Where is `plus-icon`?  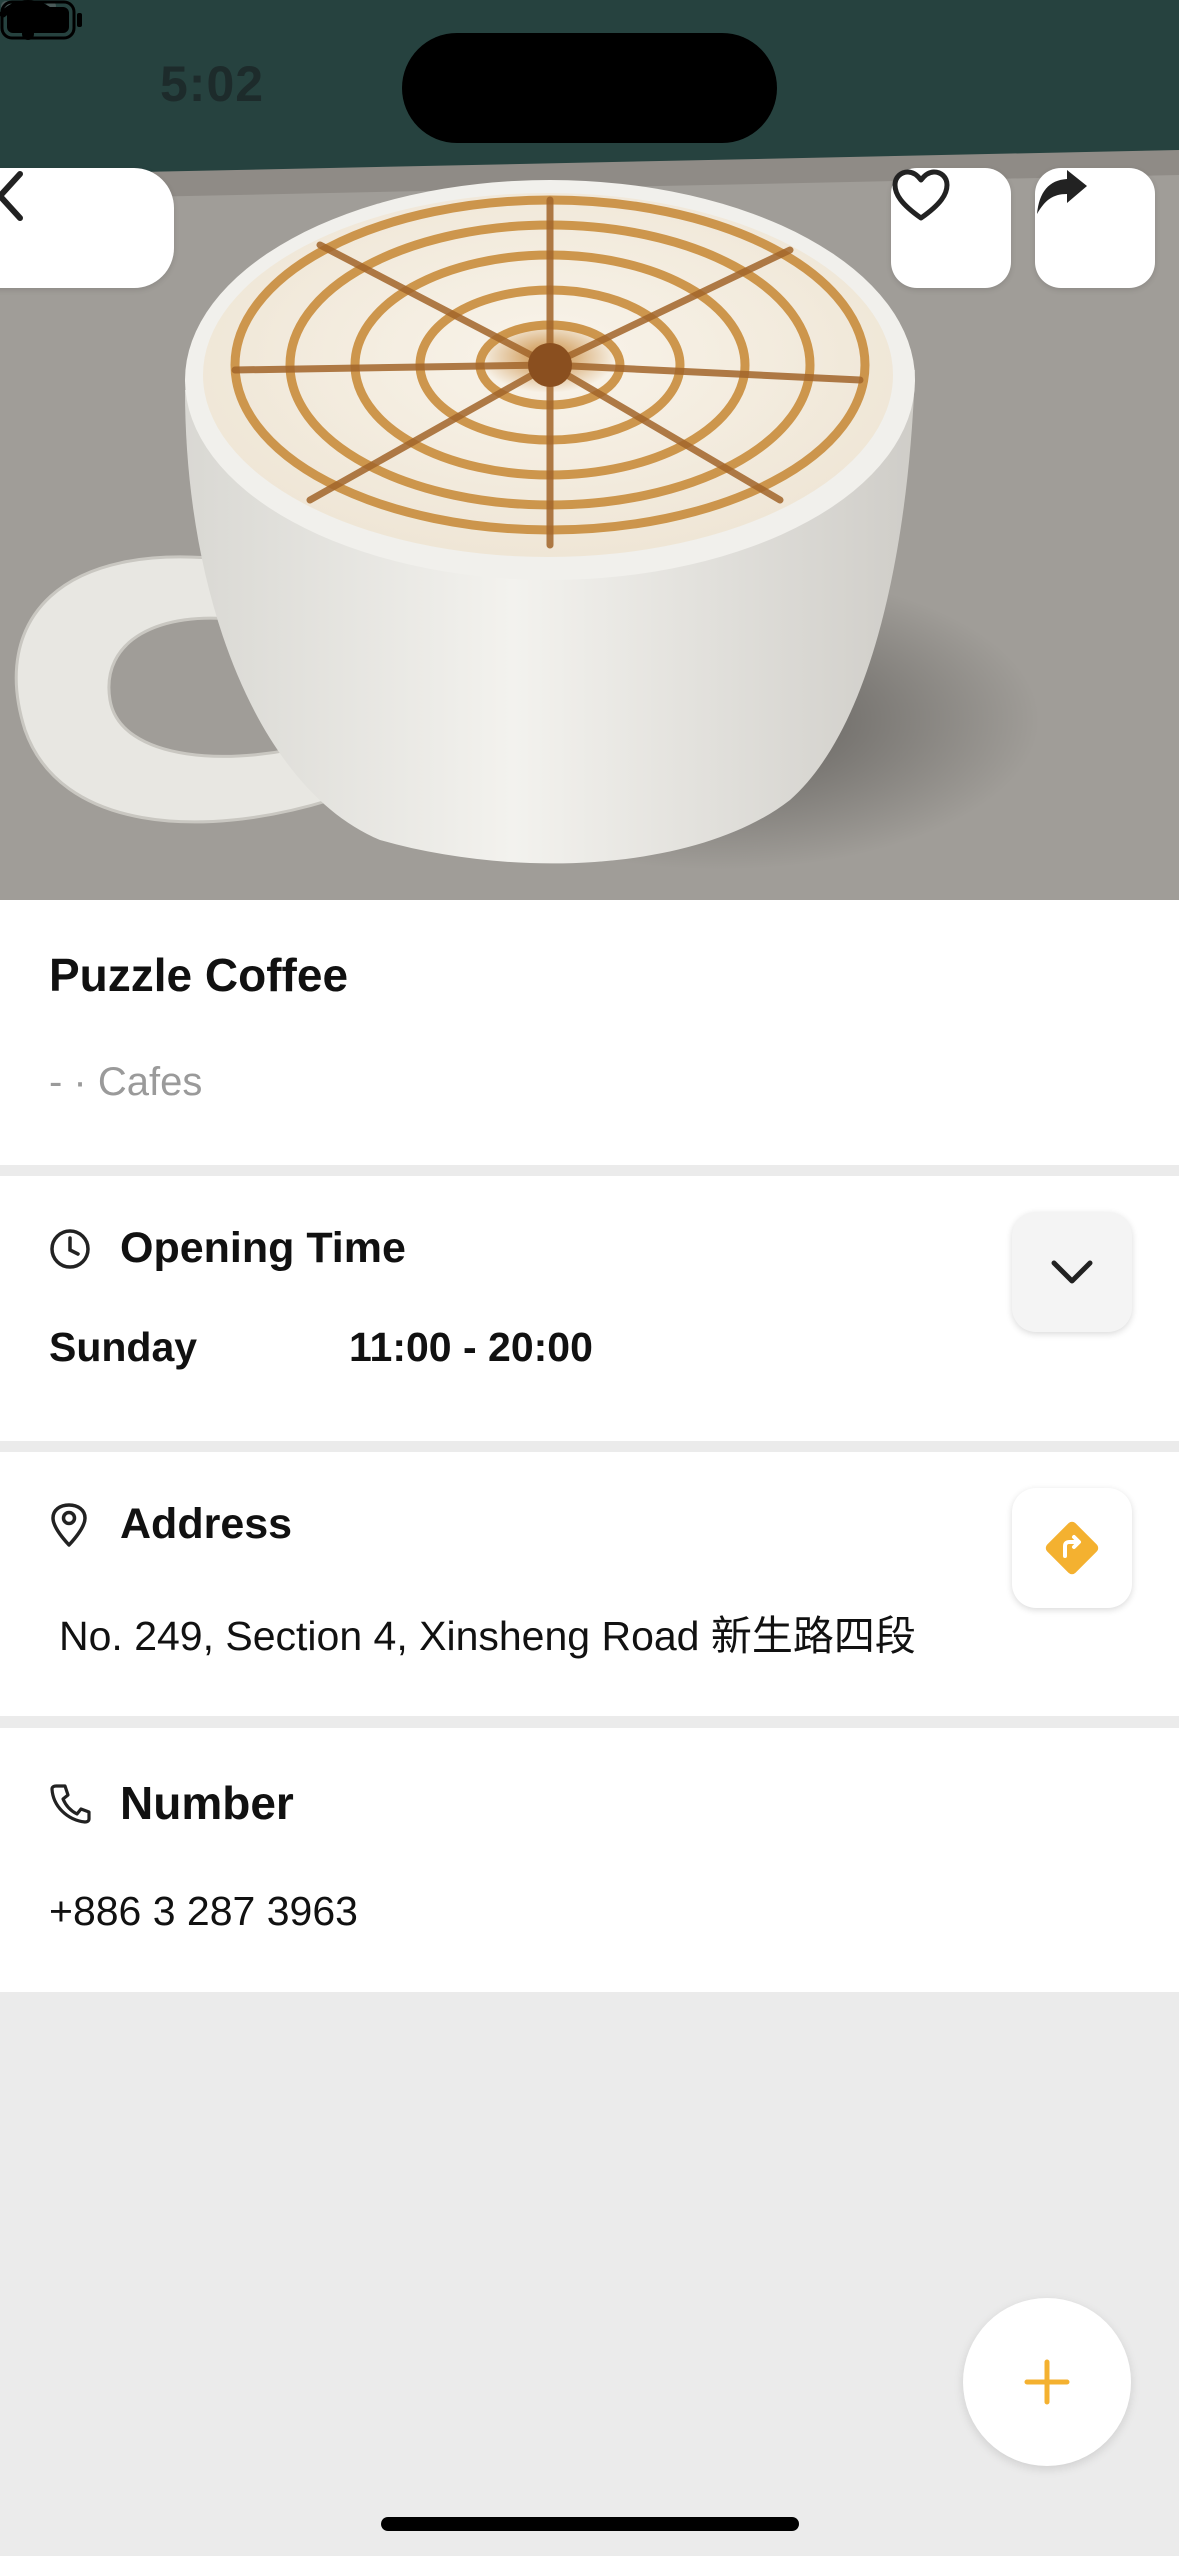
plus-icon is located at coordinates (1047, 2382).